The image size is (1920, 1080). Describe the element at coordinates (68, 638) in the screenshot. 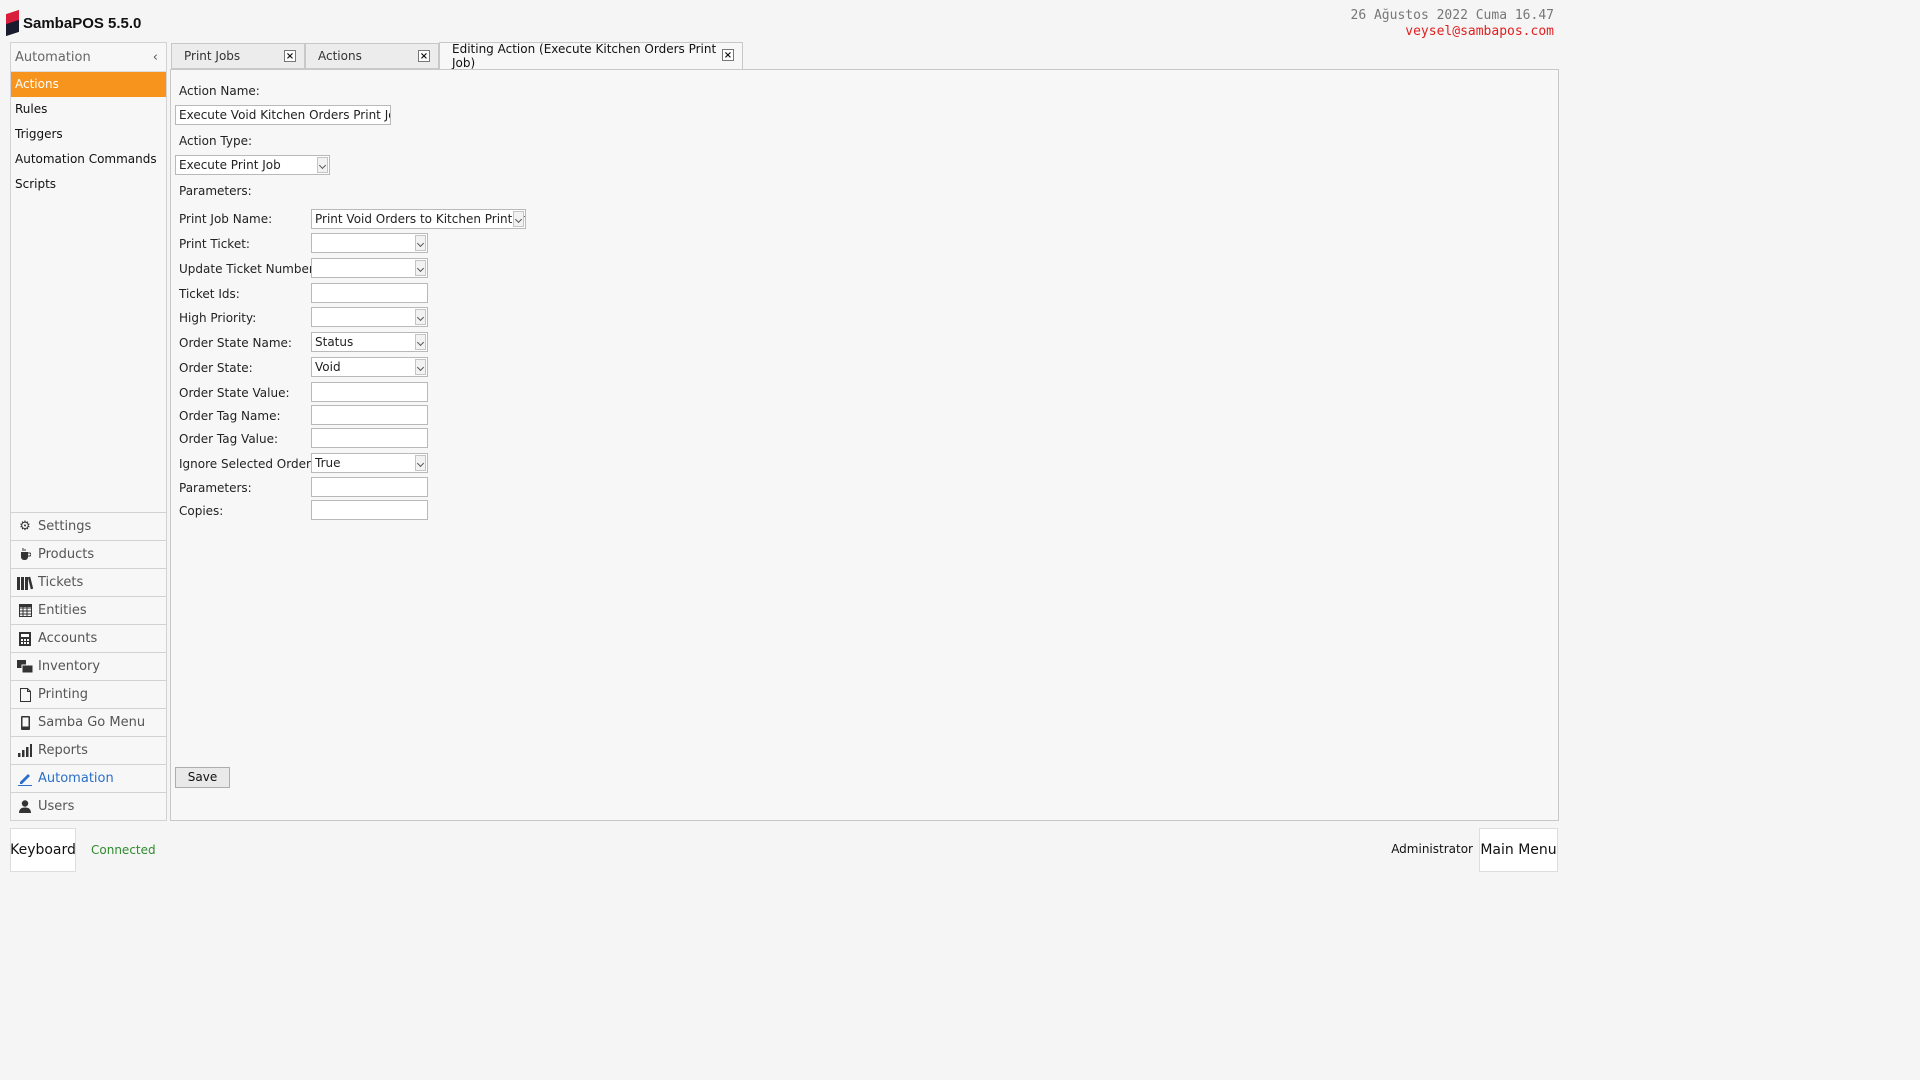

I see `nav-item-label: Accounts` at that location.